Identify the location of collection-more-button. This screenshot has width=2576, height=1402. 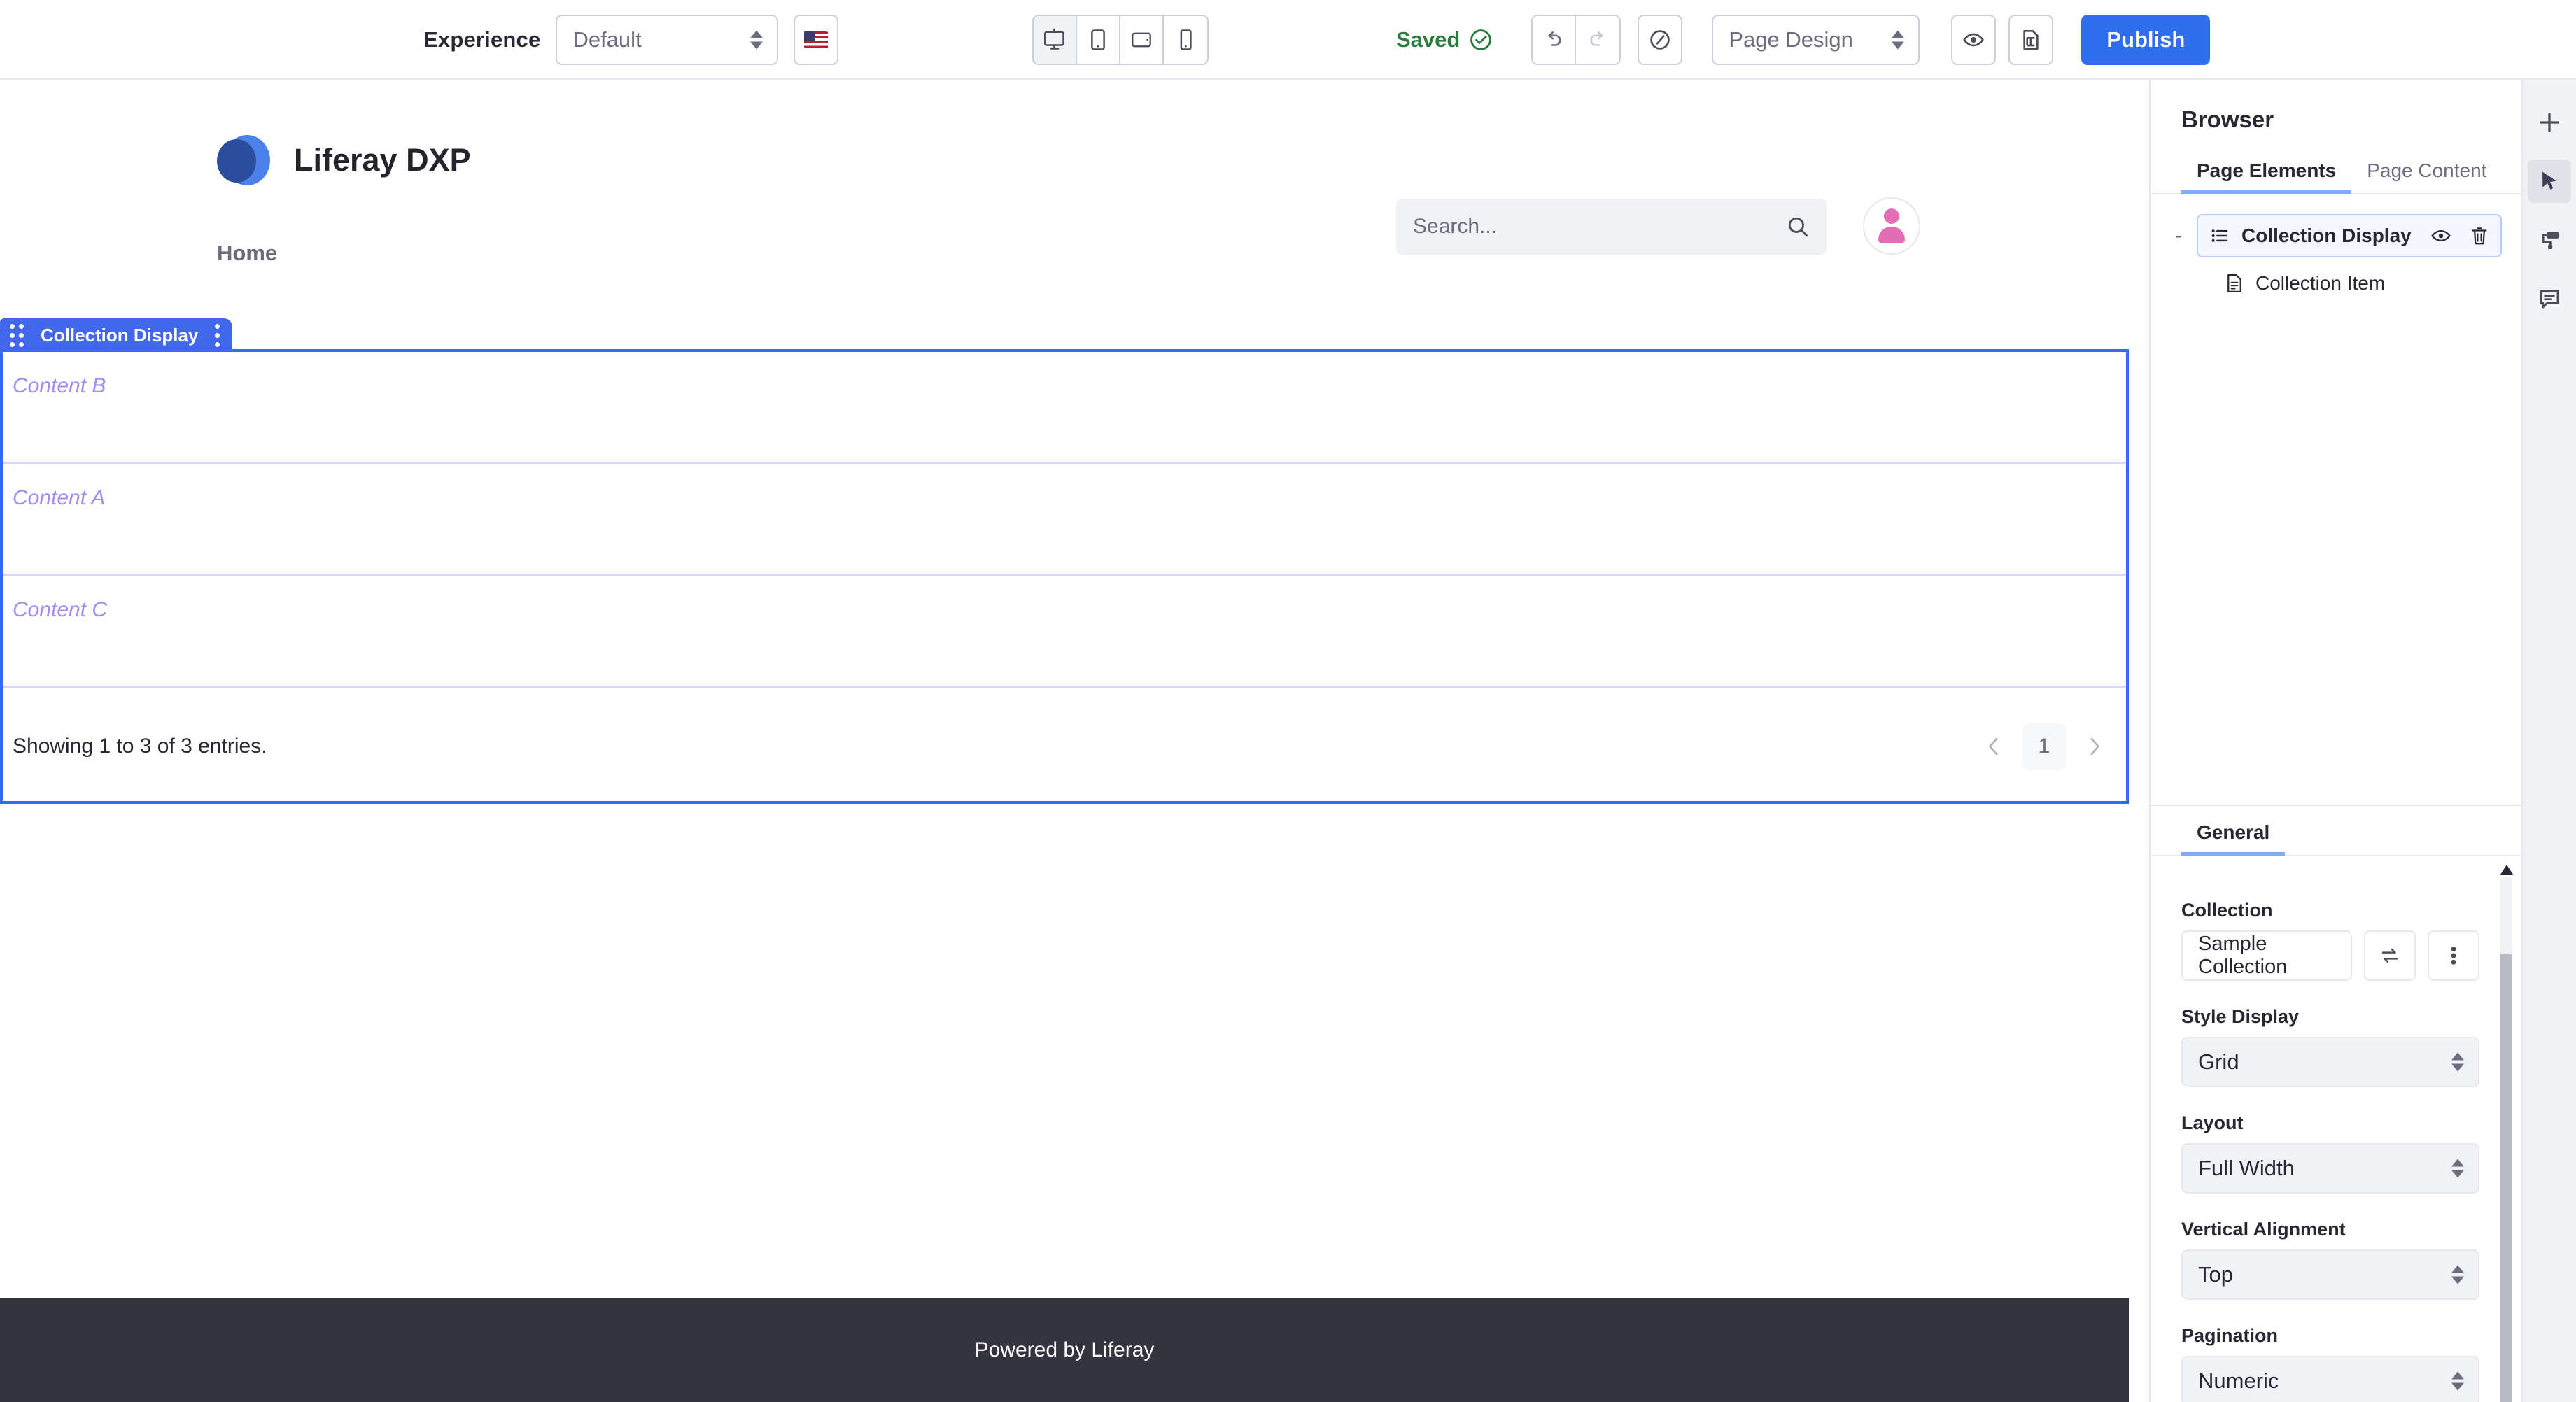
(2453, 955).